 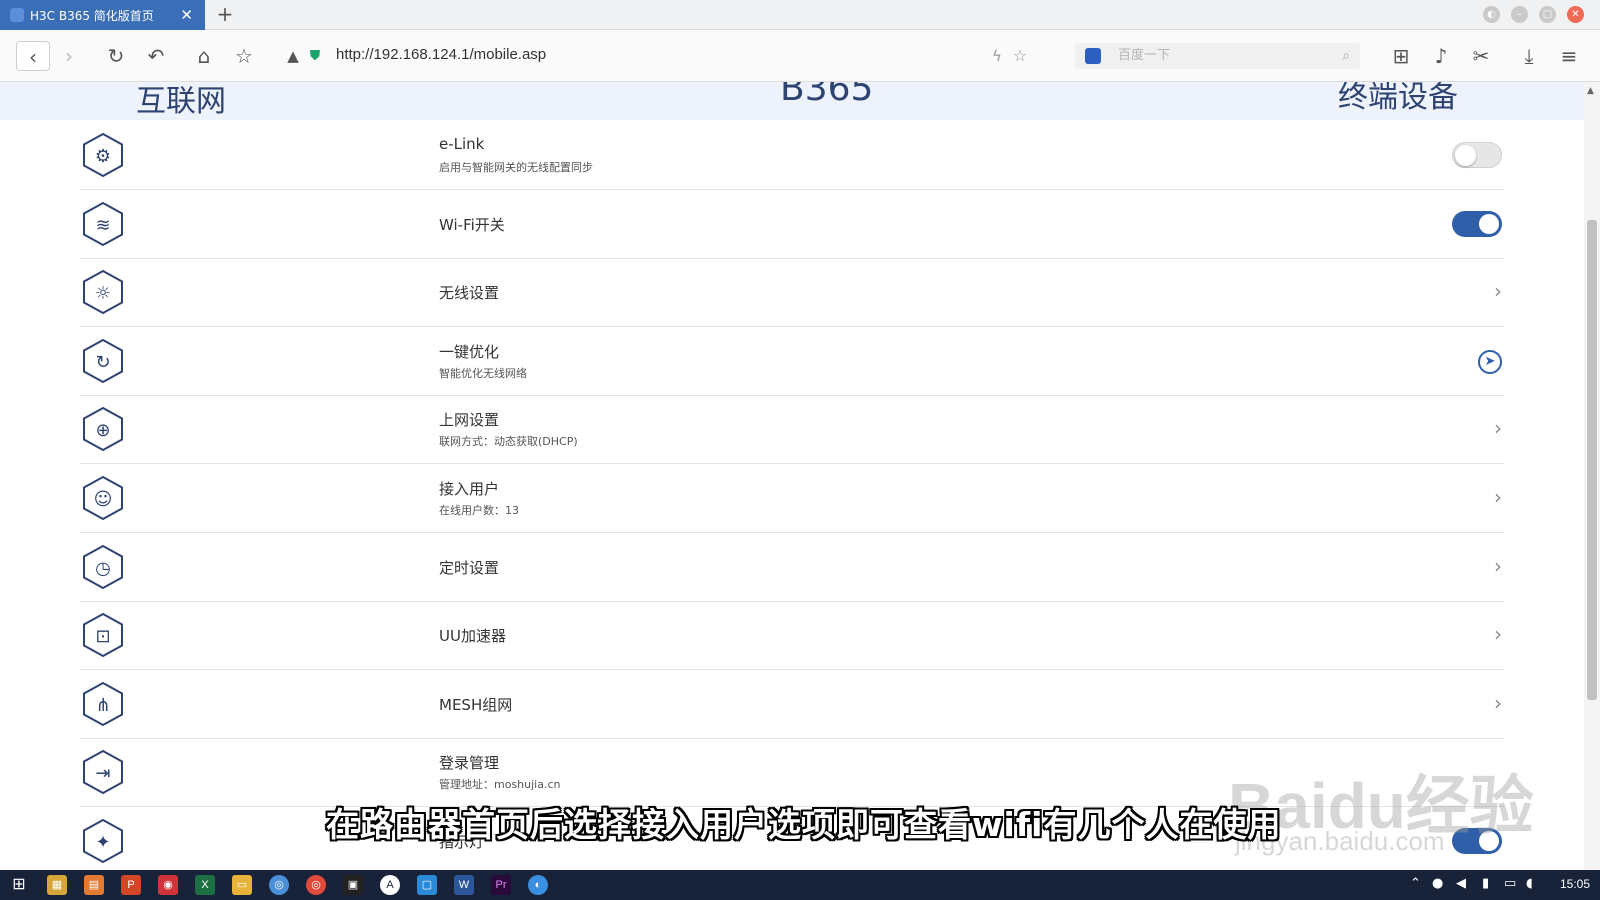 I want to click on settings-row: ⚙ e-Link 启用与智能网关的无线配置同步, so click(x=792, y=155).